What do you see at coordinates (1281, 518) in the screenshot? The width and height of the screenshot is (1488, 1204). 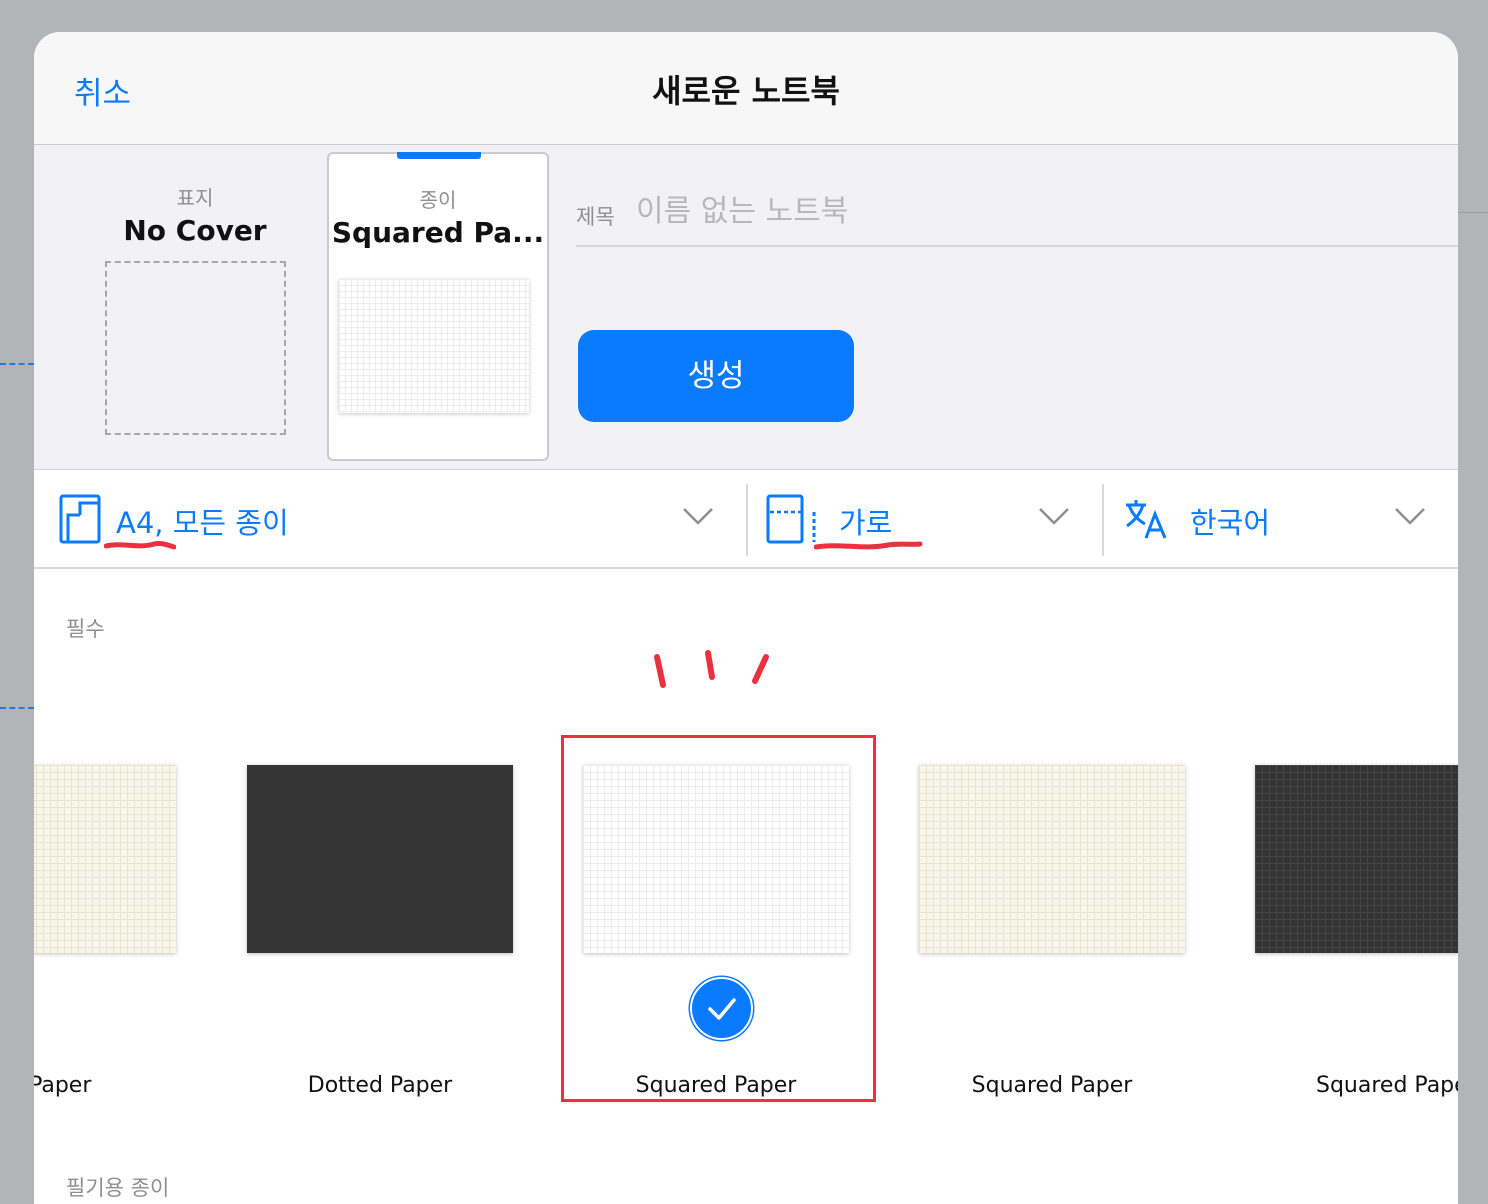 I see `language-dropdown: 한국어` at bounding box center [1281, 518].